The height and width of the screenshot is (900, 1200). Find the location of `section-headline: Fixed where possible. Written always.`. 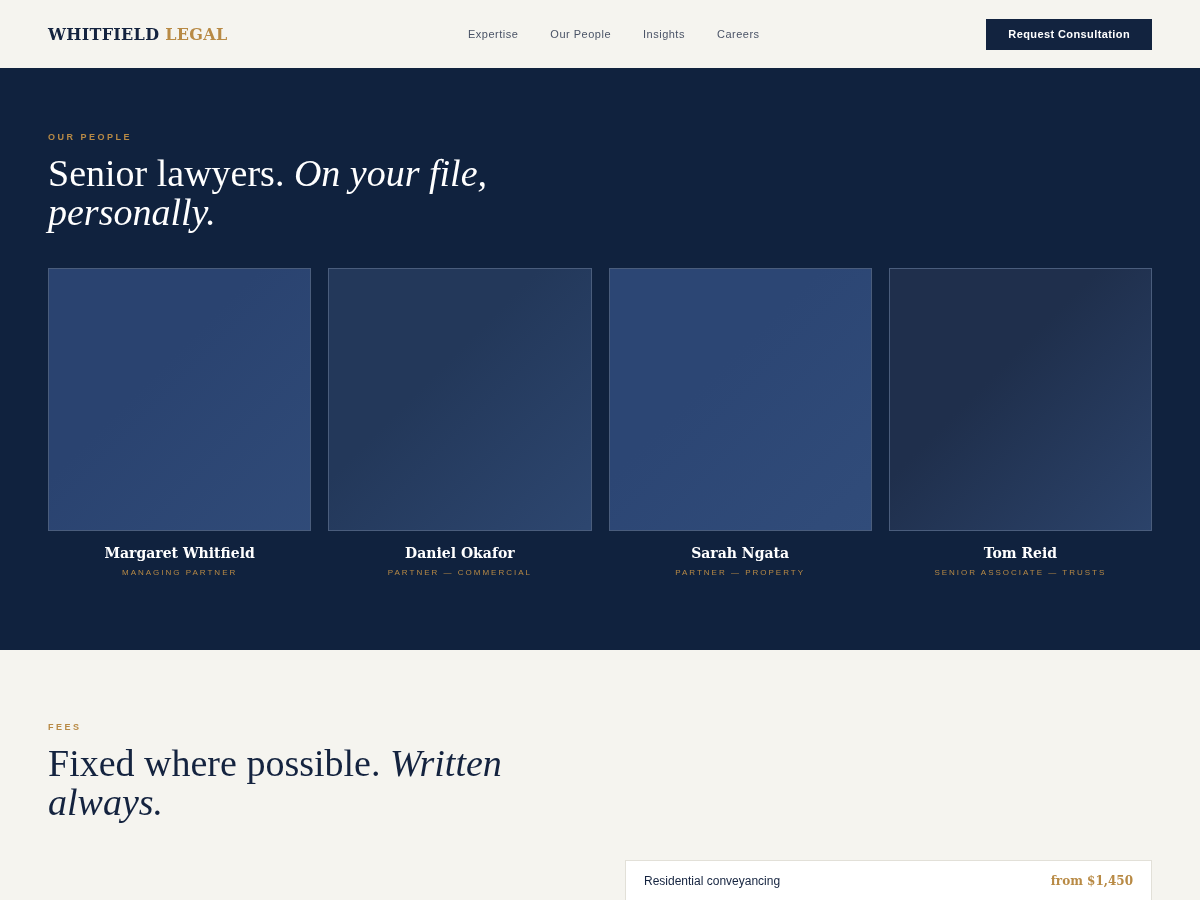

section-headline: Fixed where possible. Written always. is located at coordinates (275, 783).